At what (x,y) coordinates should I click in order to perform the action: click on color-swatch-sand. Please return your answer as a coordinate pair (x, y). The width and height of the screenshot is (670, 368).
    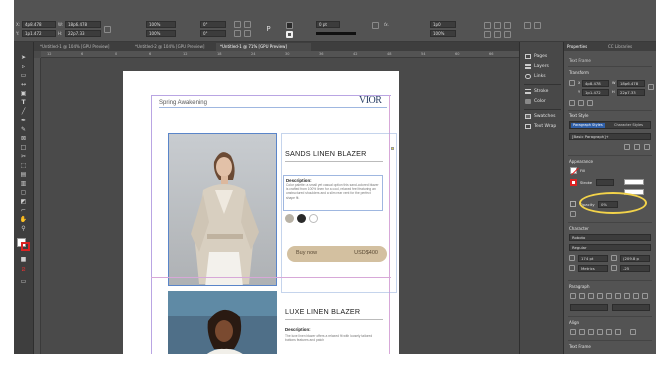
    Looking at the image, I should click on (289, 218).